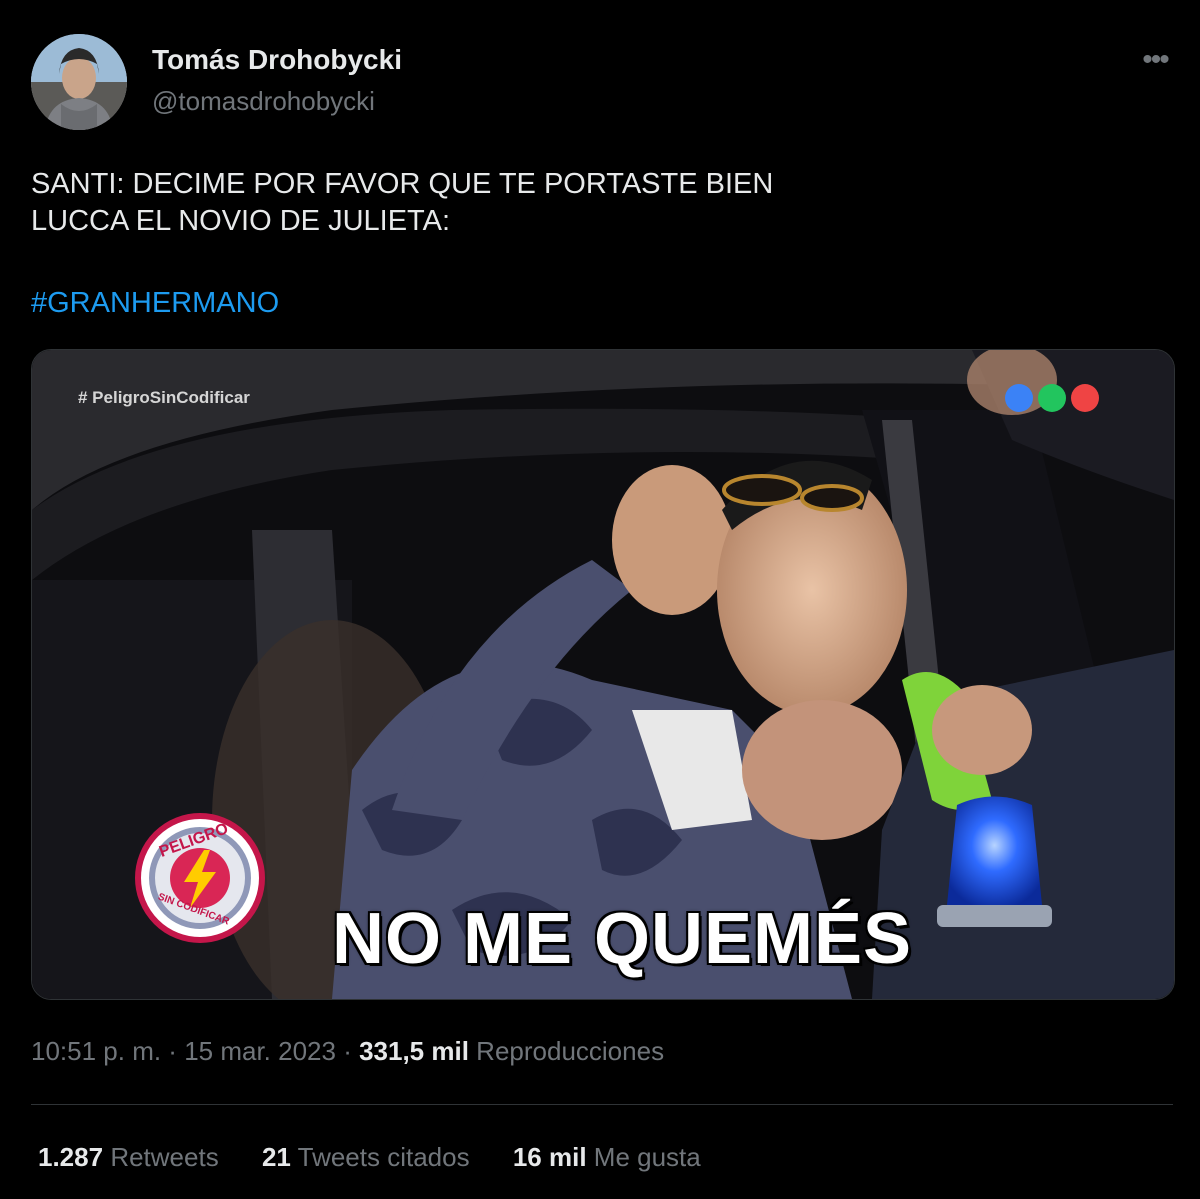 The height and width of the screenshot is (1199, 1200). Describe the element at coordinates (647, 1157) in the screenshot. I see `likes-label: Me gusta` at that location.